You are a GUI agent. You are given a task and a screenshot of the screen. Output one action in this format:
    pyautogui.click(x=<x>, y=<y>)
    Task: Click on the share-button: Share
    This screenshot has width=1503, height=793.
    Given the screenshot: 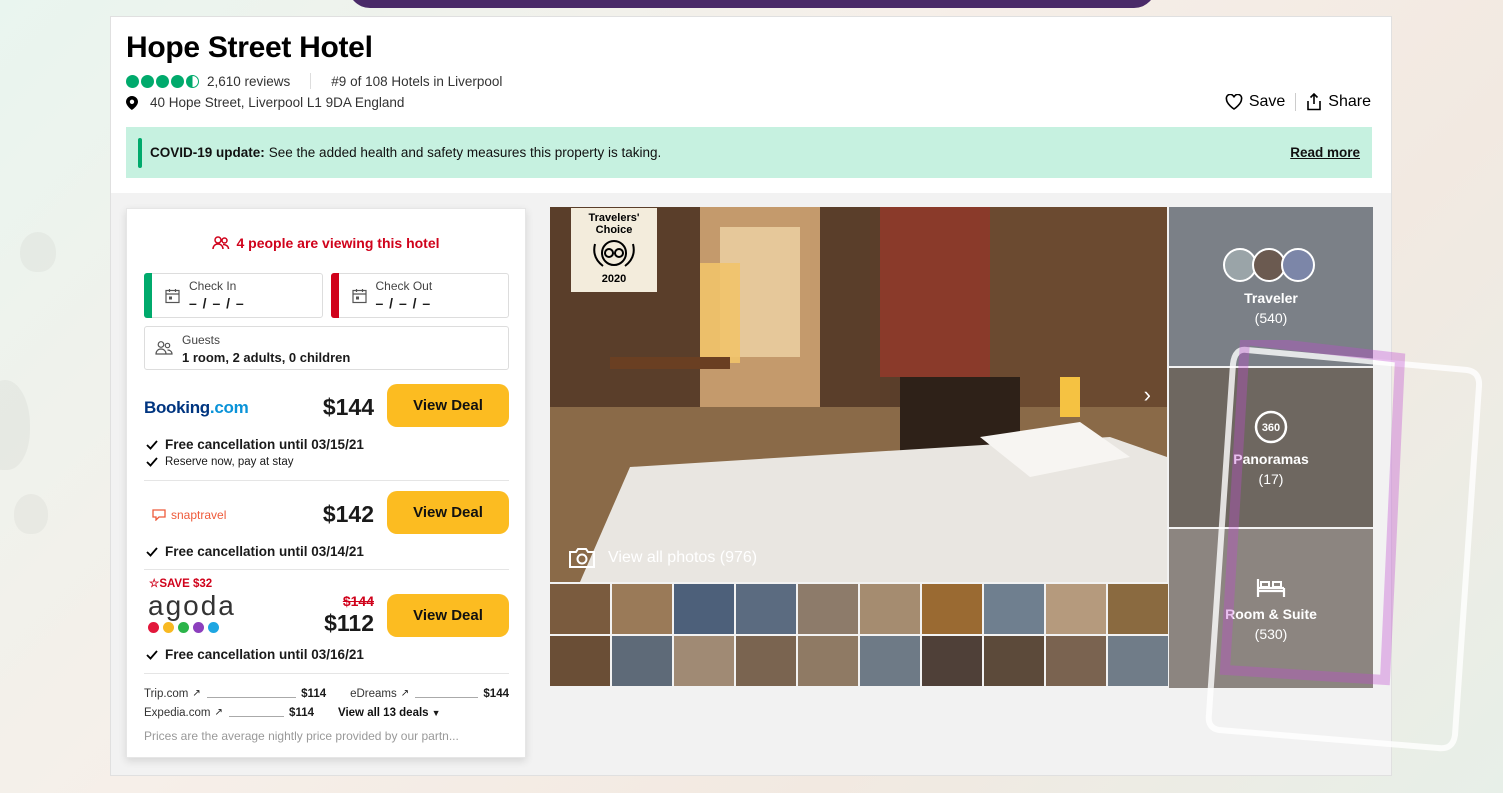 What is the action you would take?
    pyautogui.click(x=1338, y=102)
    